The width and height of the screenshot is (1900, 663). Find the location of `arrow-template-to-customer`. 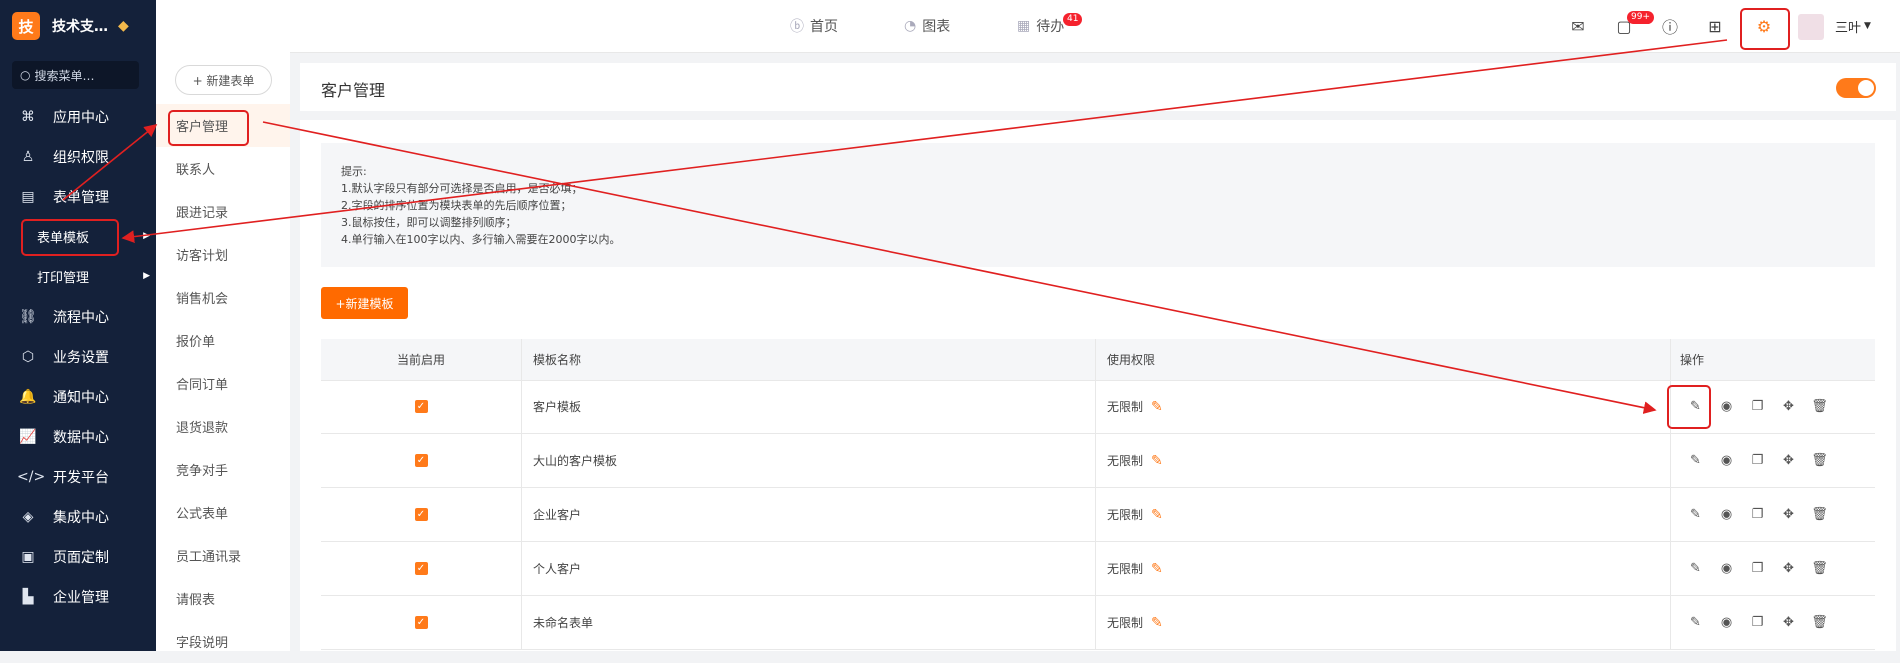

arrow-template-to-customer is located at coordinates (110, 162).